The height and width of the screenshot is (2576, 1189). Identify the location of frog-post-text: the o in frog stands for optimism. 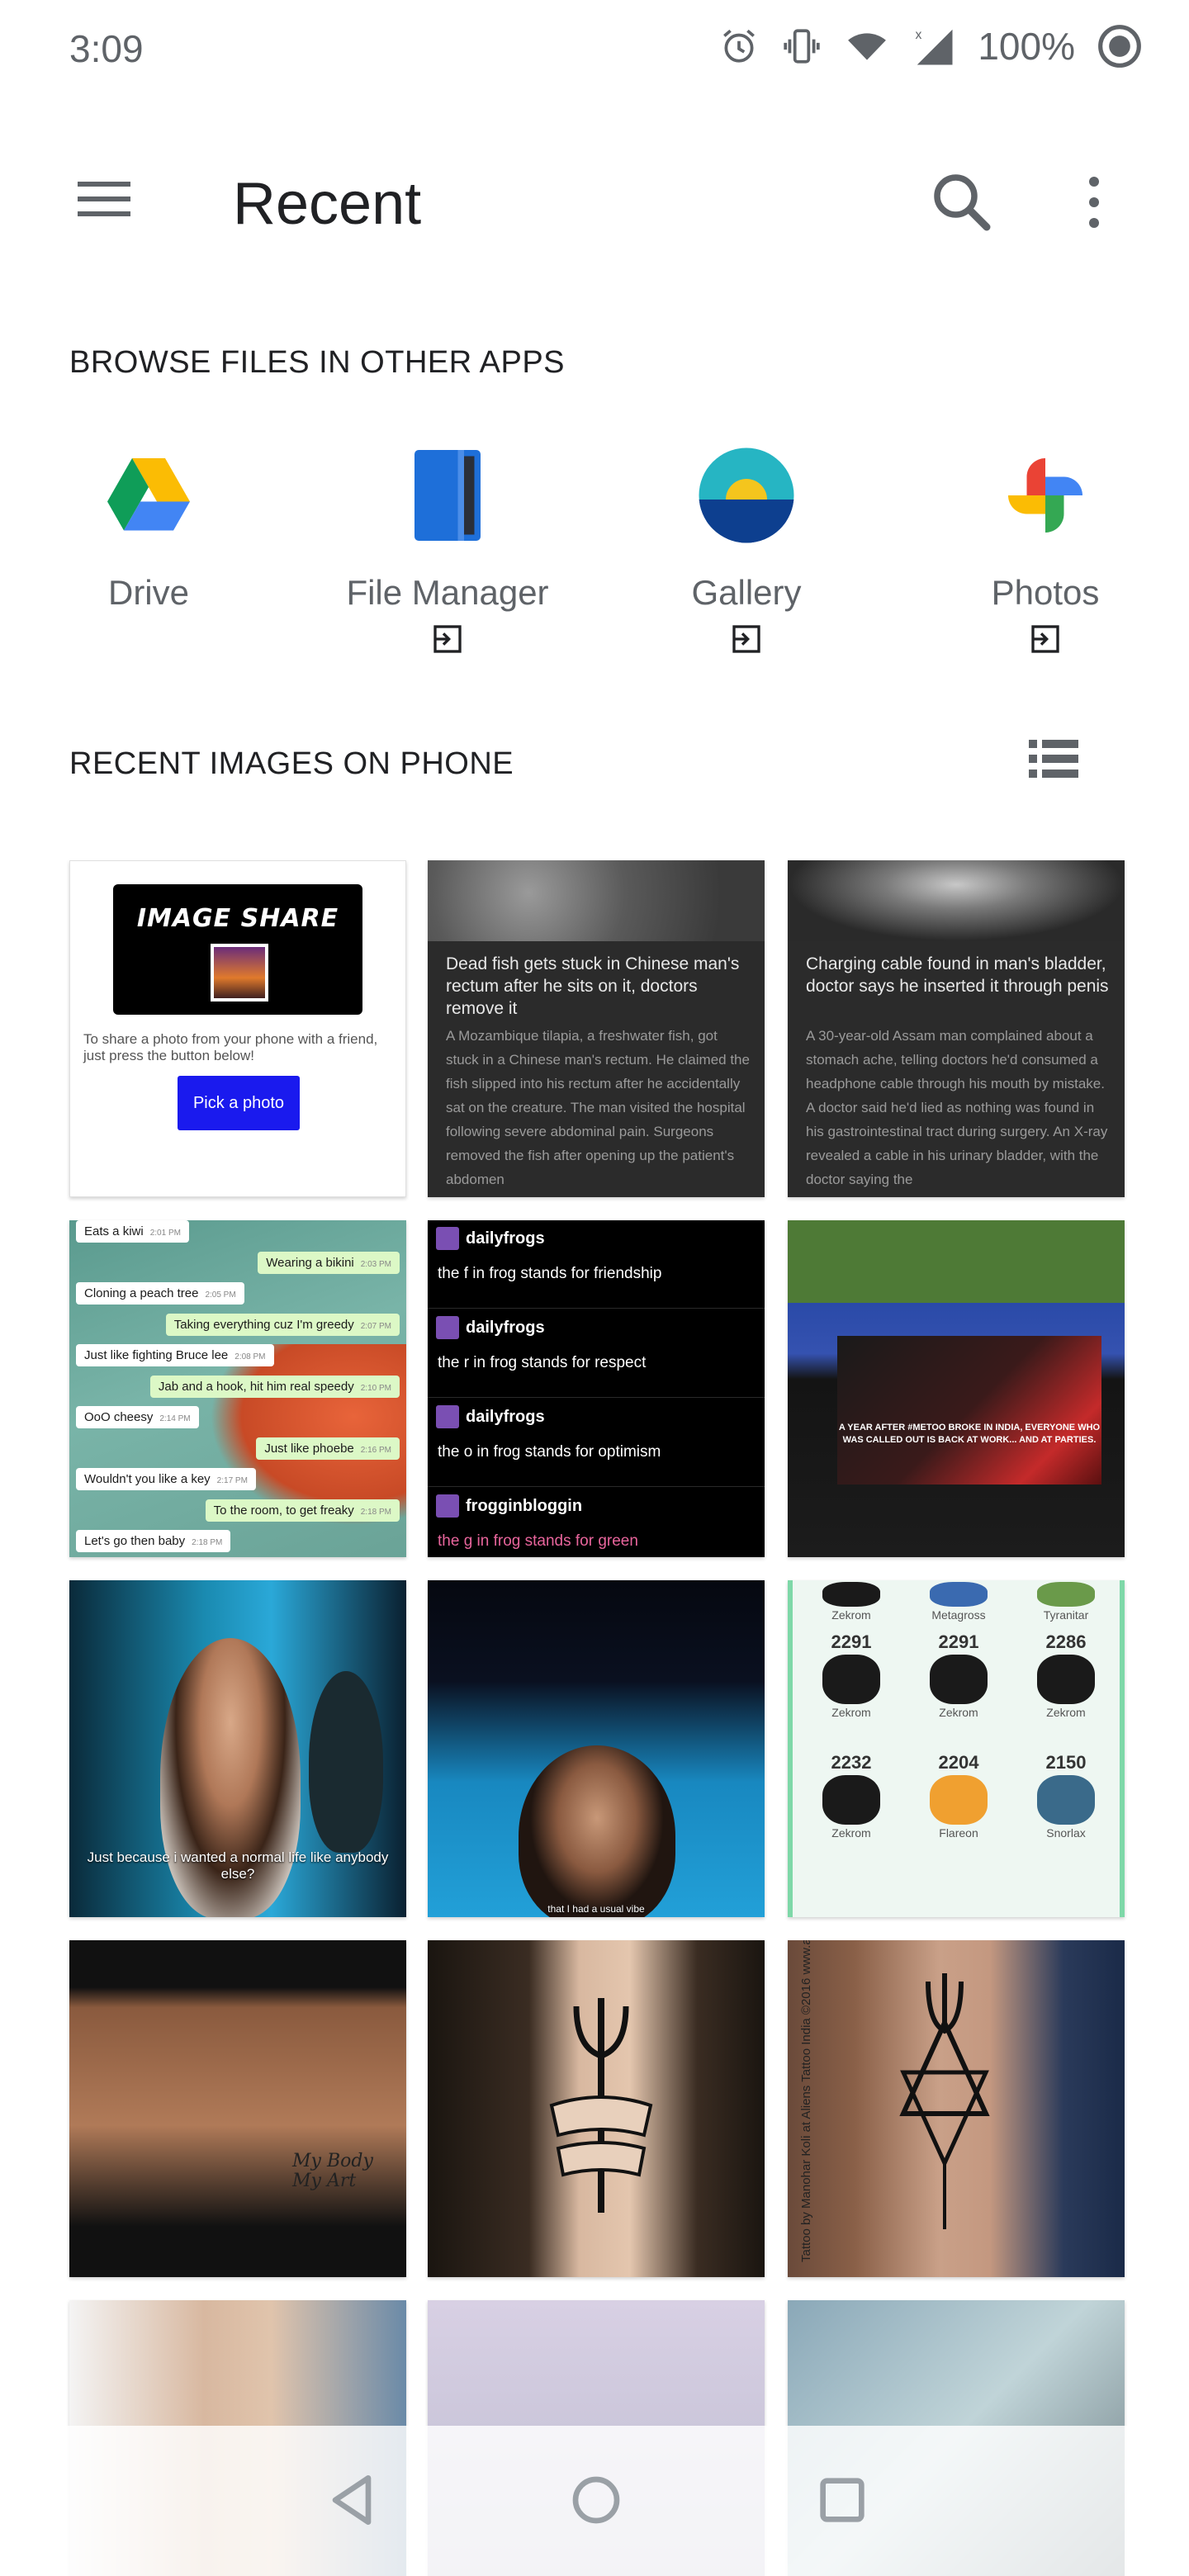
(549, 1452).